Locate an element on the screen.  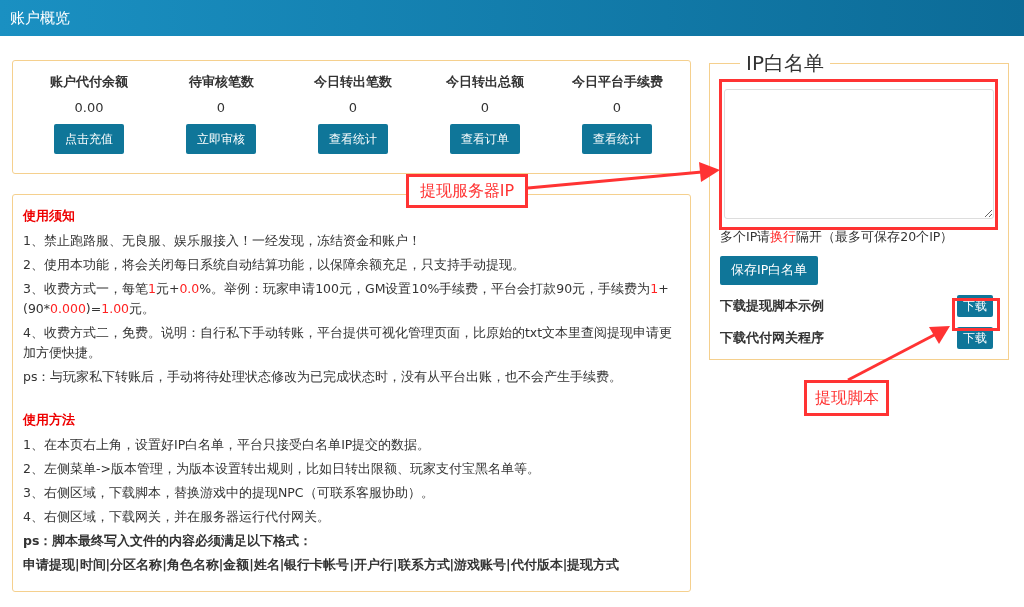
stat-label: 今日平台手续费 is located at coordinates (617, 82).